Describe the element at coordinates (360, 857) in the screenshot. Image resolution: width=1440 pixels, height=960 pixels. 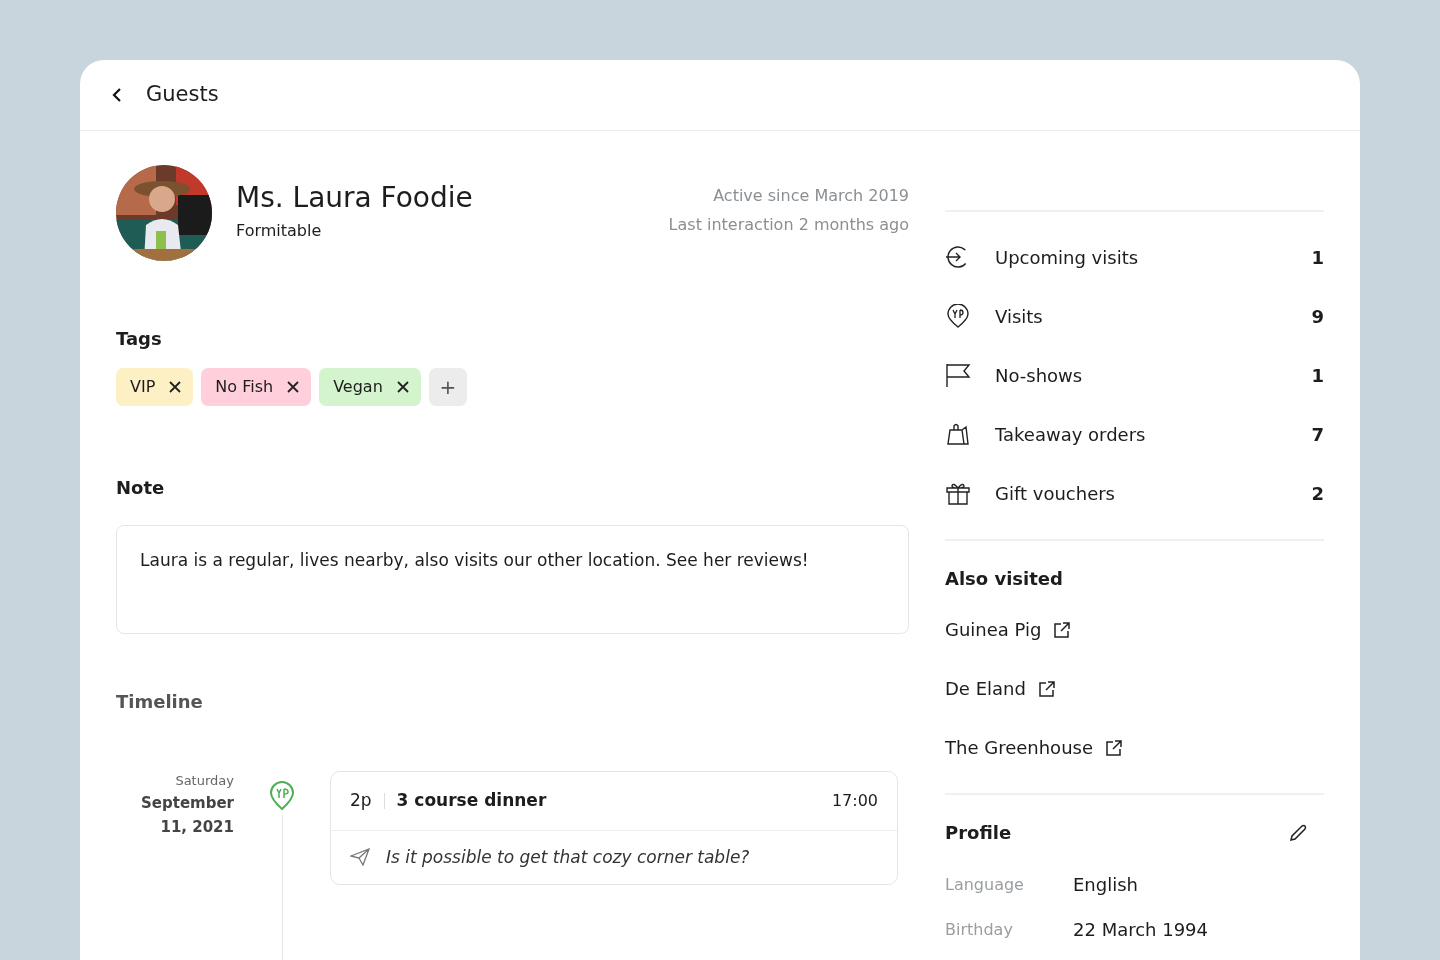
I see `send-icon` at that location.